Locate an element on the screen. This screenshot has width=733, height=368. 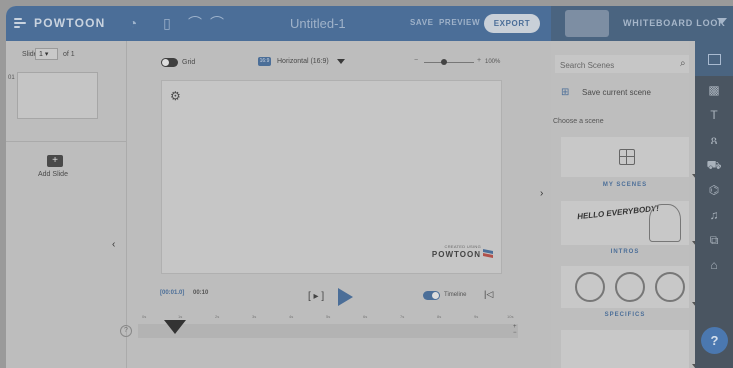
zoom-slider is located at coordinates (449, 62).